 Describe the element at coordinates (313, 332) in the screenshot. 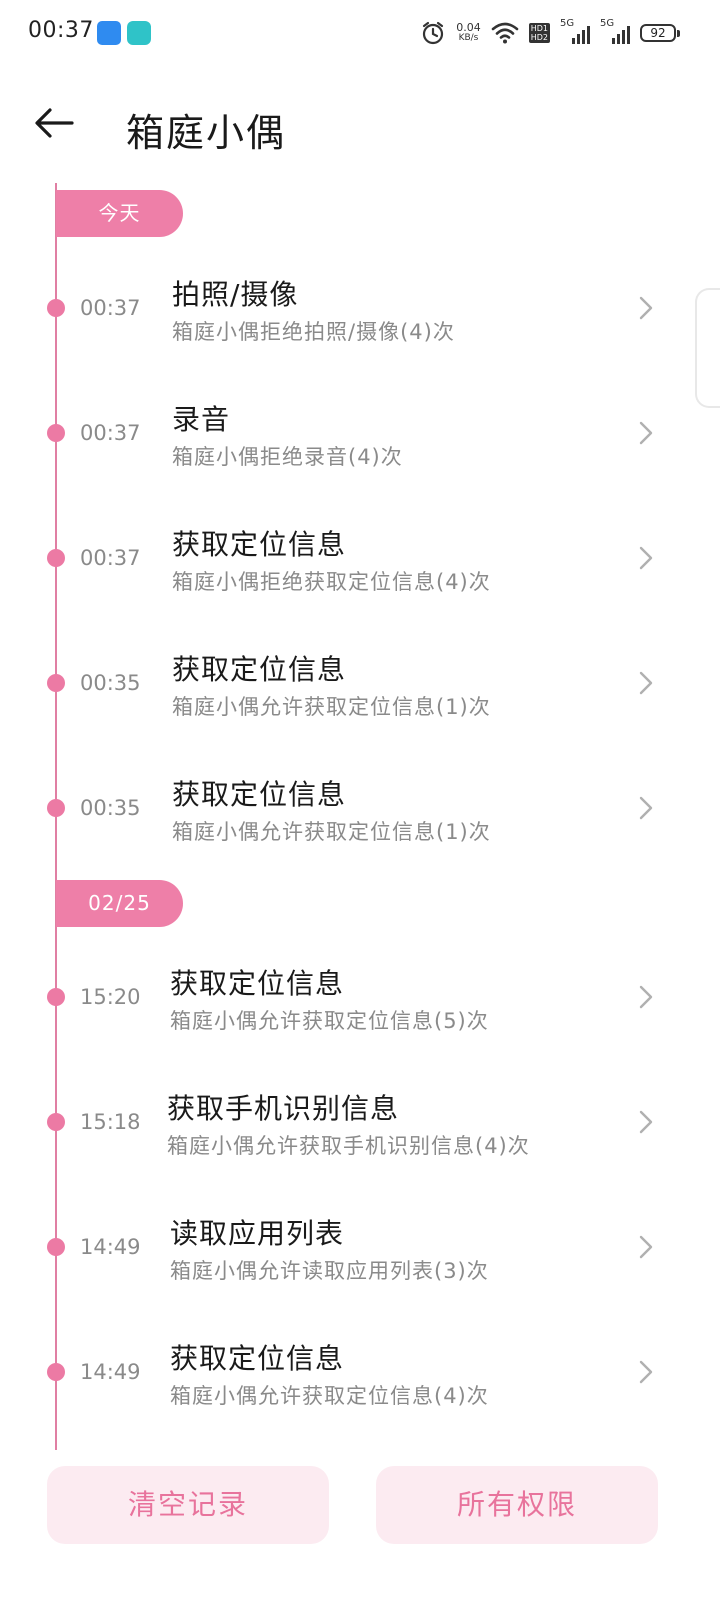

I see `record-description: 箱庭小偶拒绝拍照/摄像(4)次` at that location.